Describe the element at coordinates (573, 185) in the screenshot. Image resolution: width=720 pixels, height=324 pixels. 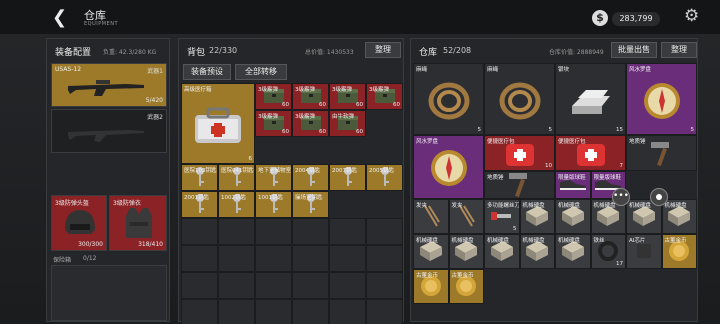
I see `item-cell: 限量版球鞋` at that location.